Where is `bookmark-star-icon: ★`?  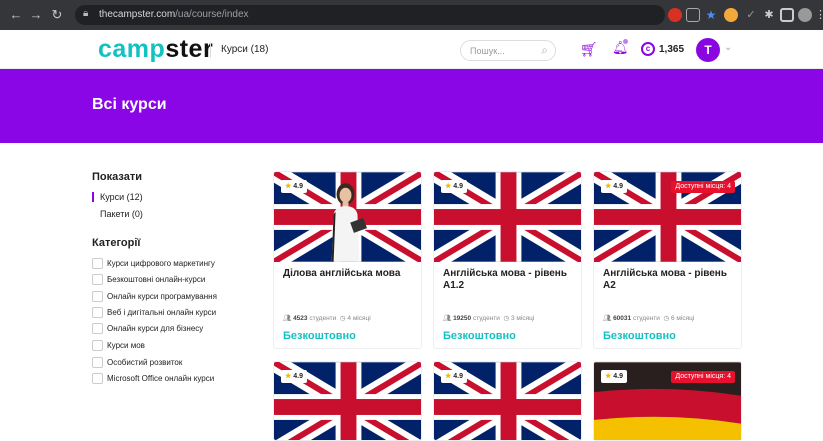 bookmark-star-icon: ★ is located at coordinates (711, 15).